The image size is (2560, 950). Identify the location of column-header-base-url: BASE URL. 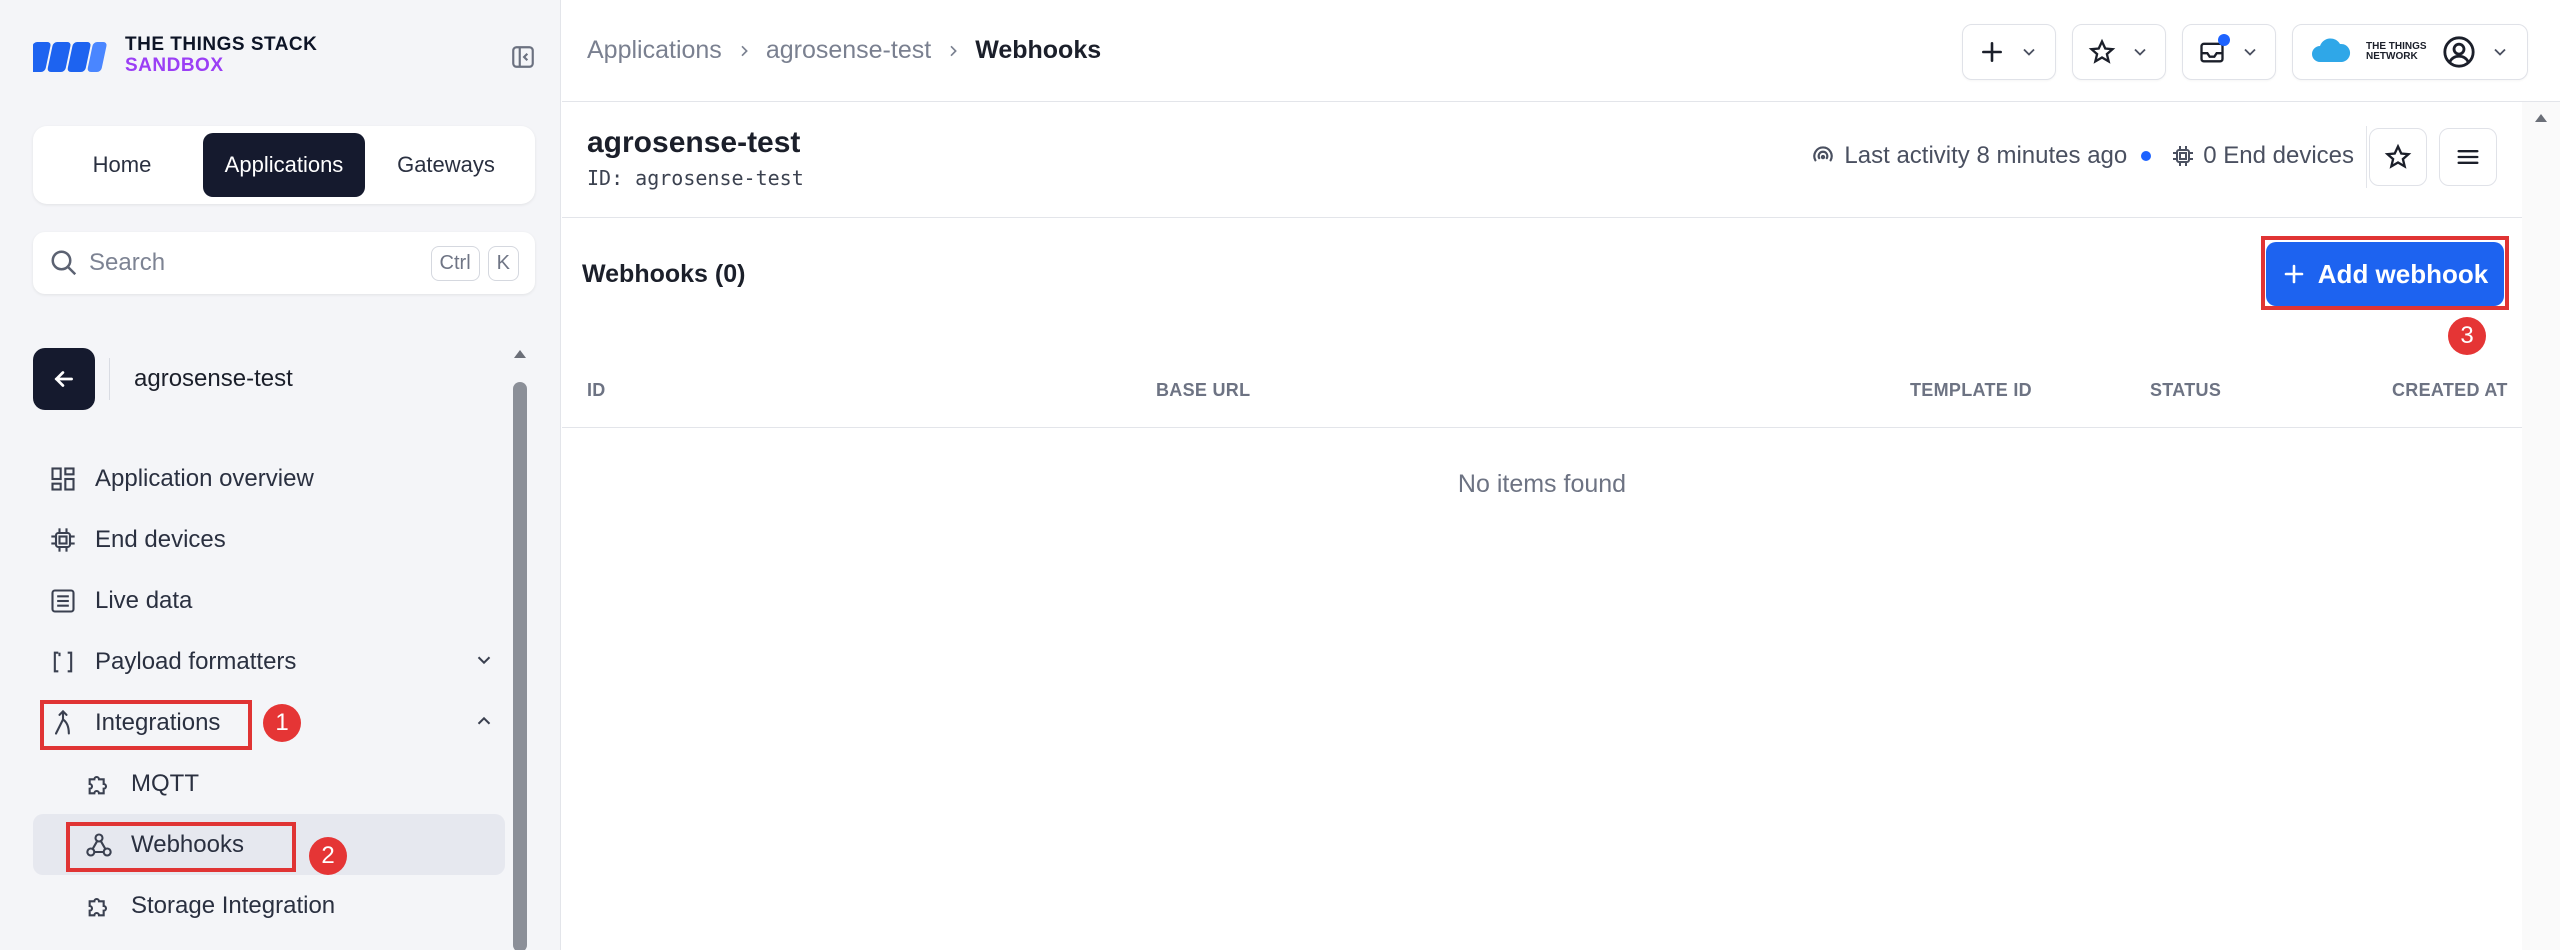
(1203, 390).